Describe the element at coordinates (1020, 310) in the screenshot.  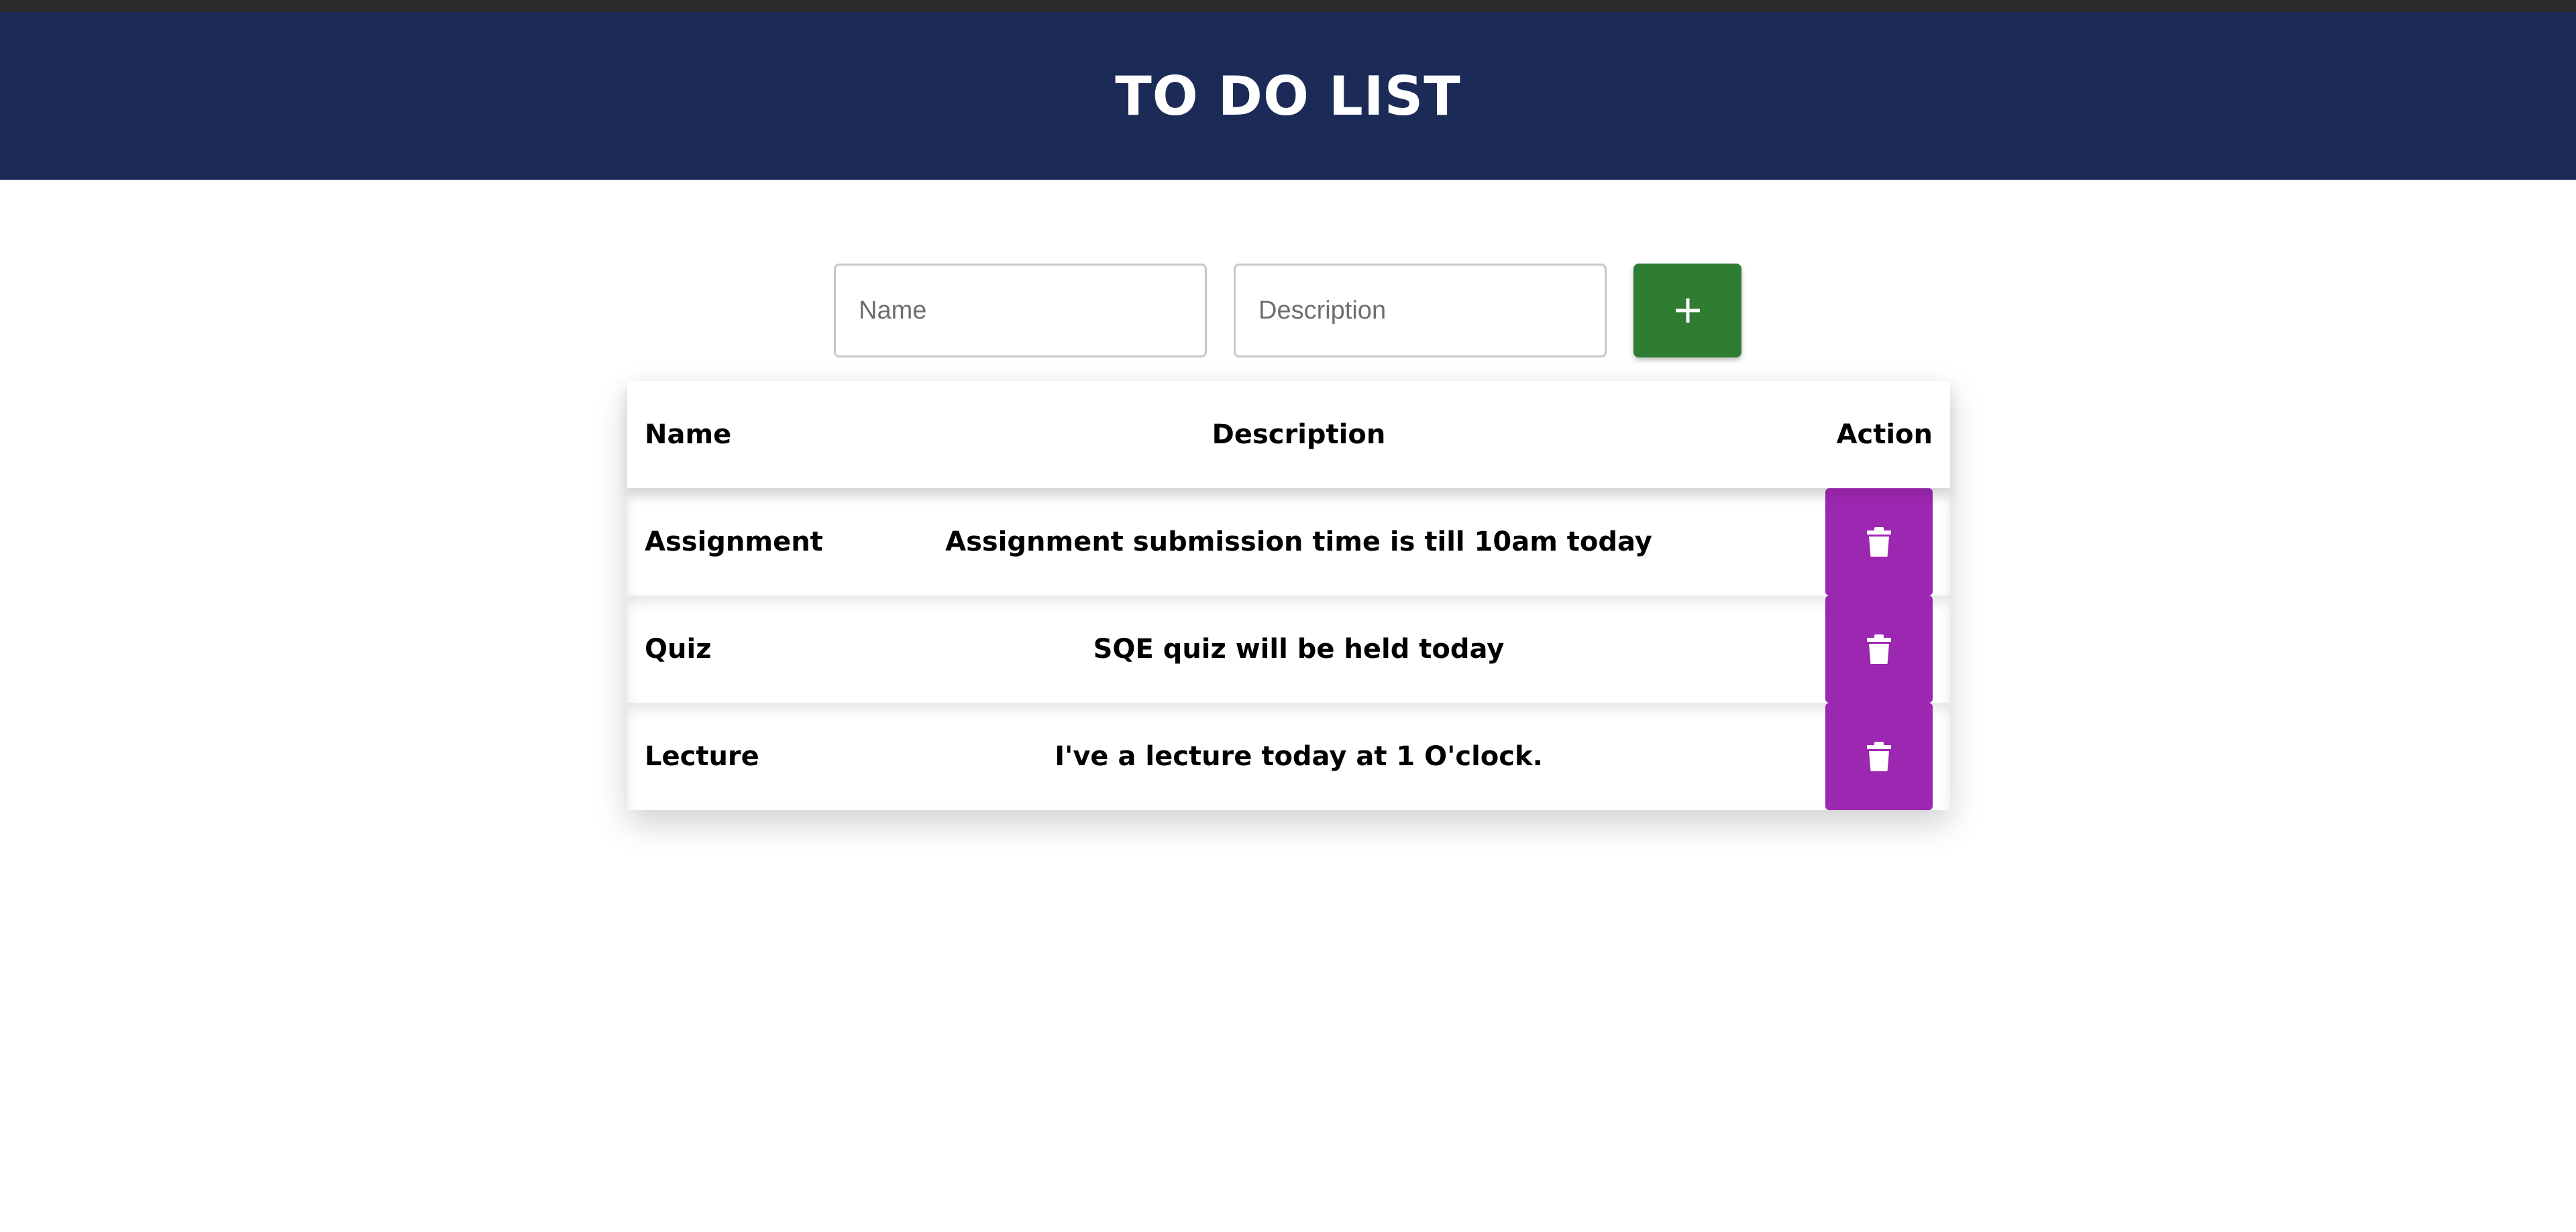
I see `name-input` at that location.